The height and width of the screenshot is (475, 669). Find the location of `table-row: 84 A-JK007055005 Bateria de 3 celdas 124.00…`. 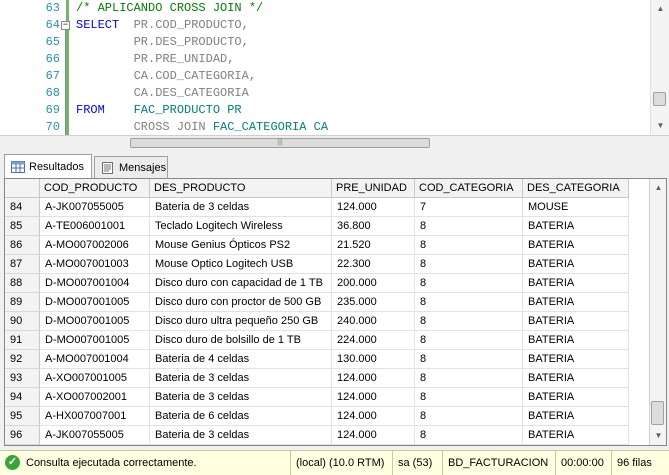

table-row: 84 A-JK007055005 Bateria de 3 celdas 124.00… is located at coordinates (327, 207).